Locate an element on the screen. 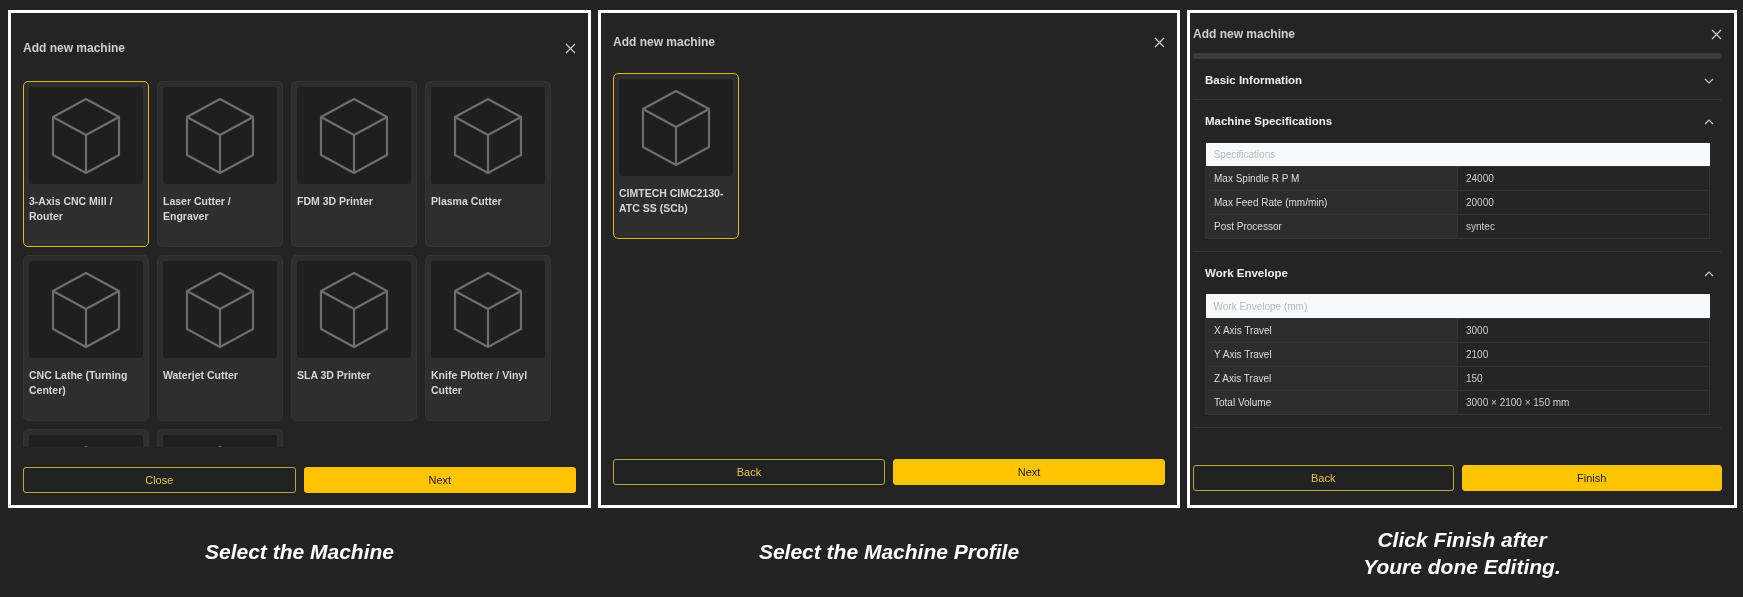 Image resolution: width=1743 pixels, height=597 pixels. section-title: Machine Specifications is located at coordinates (1269, 122).